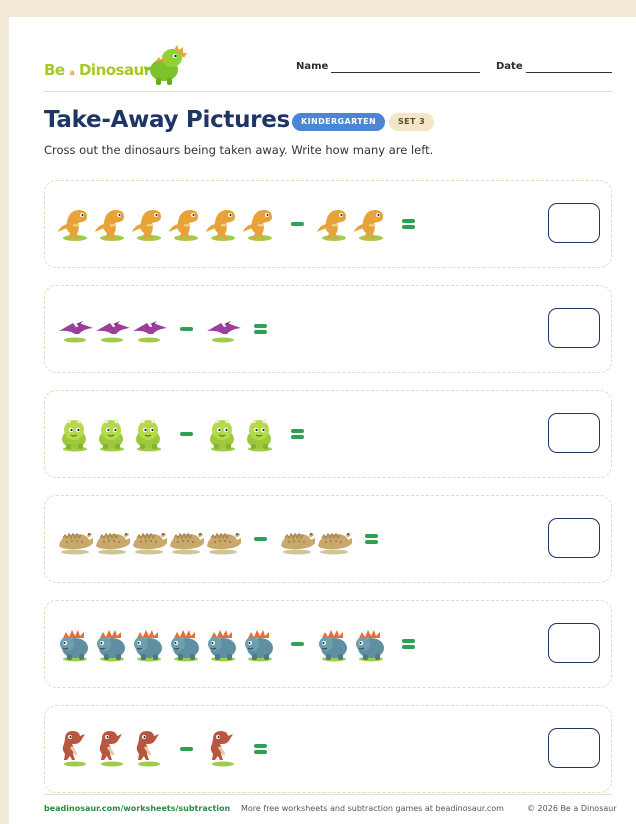  Describe the element at coordinates (165, 65) in the screenshot. I see `green-dino-mascot-icon` at that location.